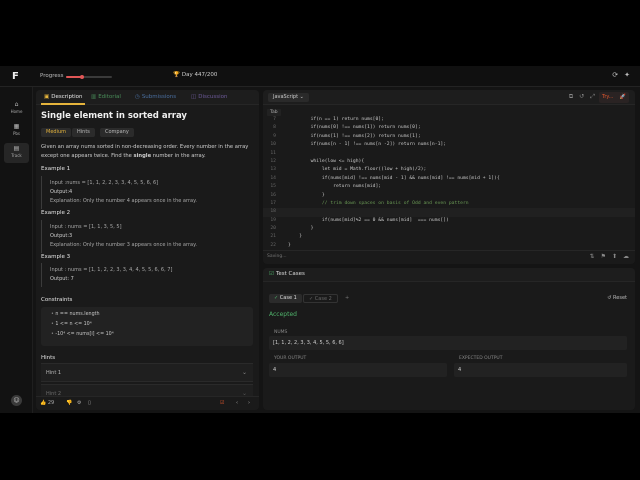  What do you see at coordinates (273, 195) in the screenshot?
I see `line-number: 16` at bounding box center [273, 195].